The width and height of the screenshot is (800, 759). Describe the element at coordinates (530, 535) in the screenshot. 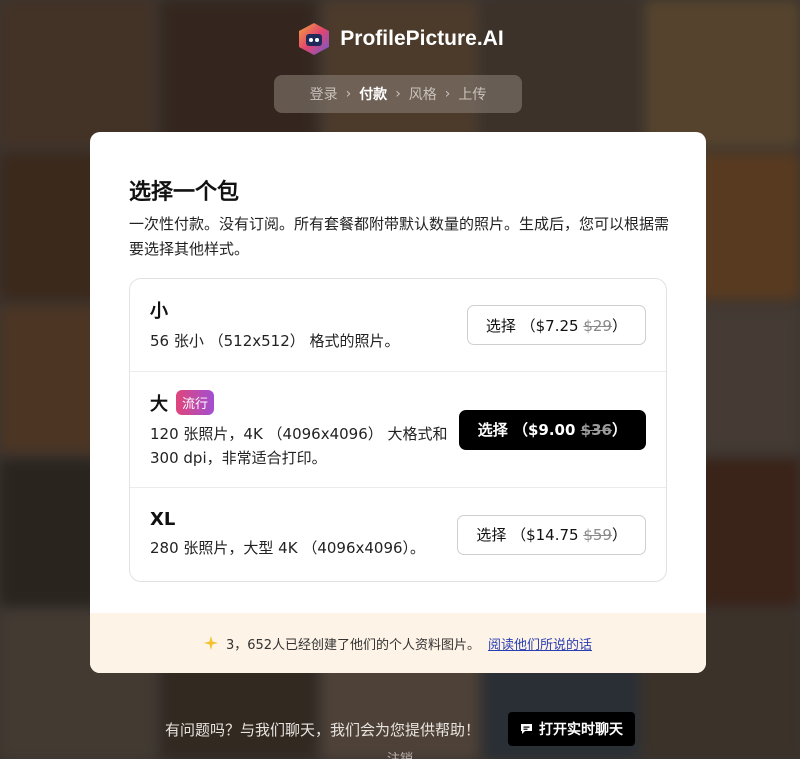

I see `button-label: 选择 （$14.75` at that location.